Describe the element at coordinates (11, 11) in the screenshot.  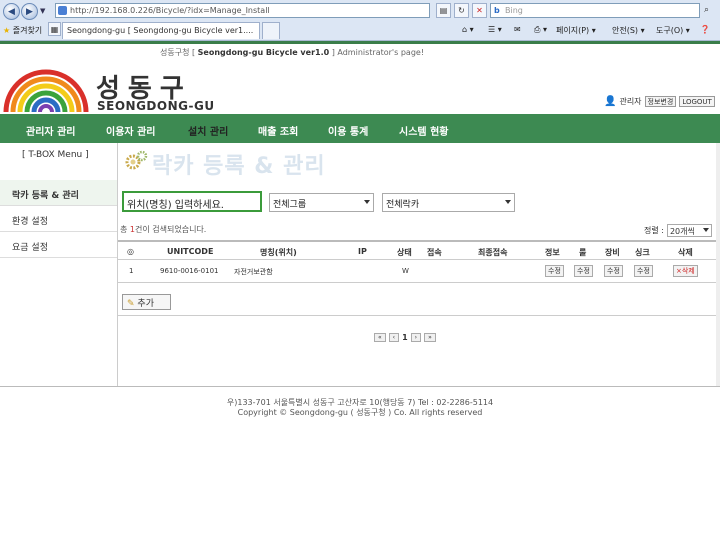
I see `back-icon: ◀` at that location.